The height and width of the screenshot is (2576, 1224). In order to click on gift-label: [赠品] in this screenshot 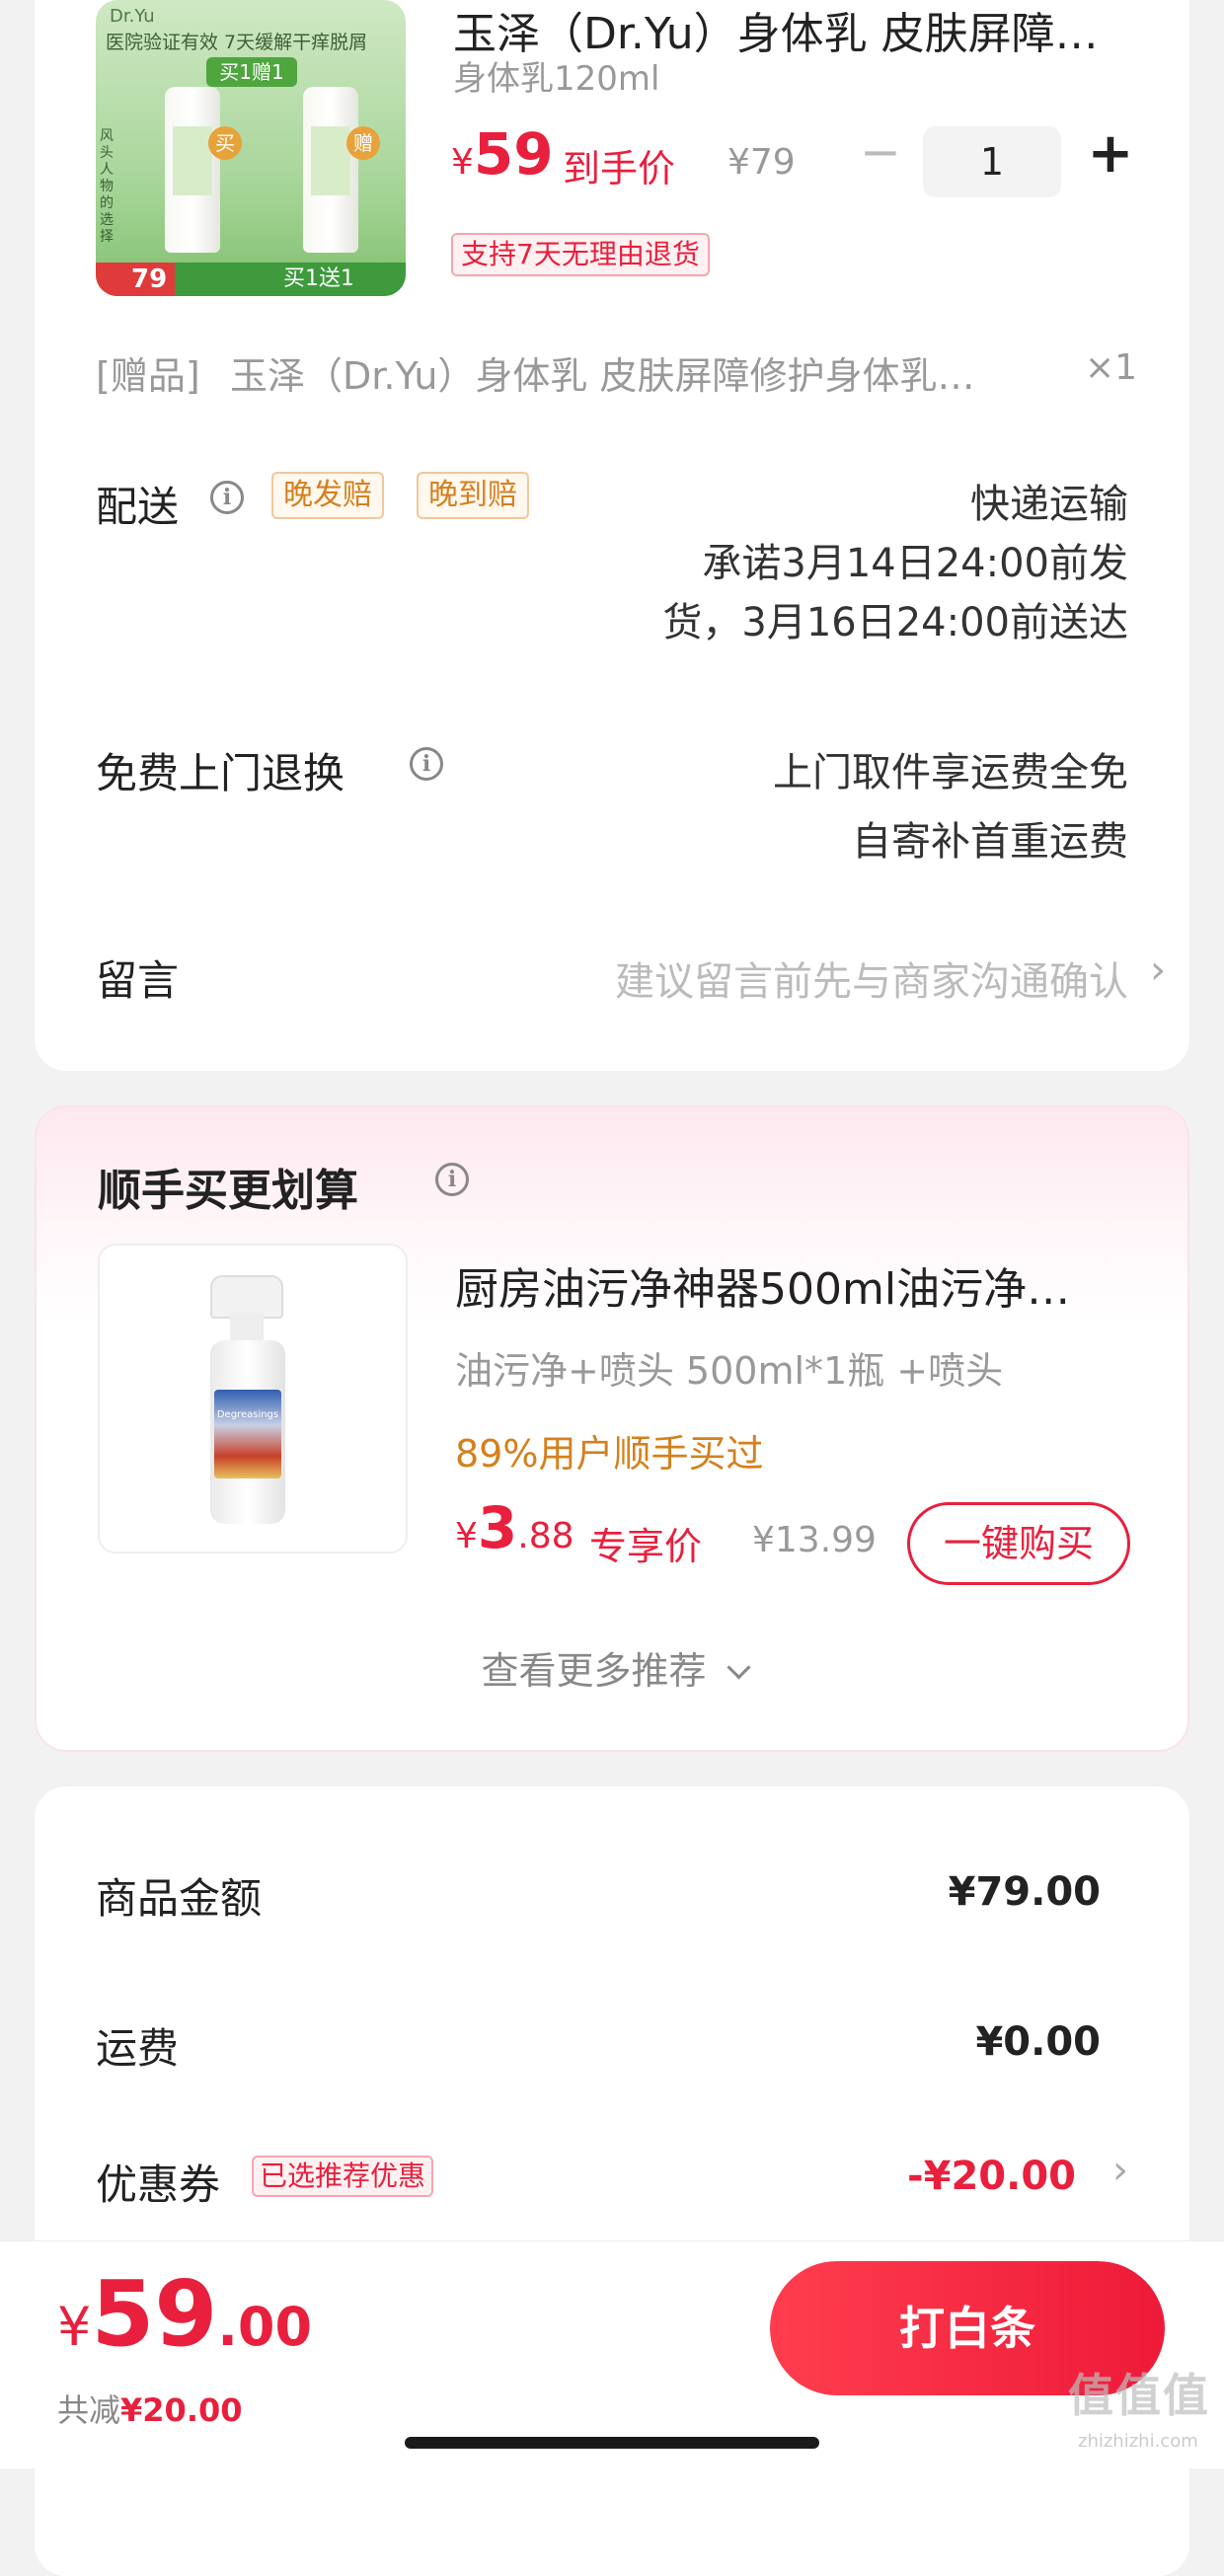, I will do `click(148, 376)`.